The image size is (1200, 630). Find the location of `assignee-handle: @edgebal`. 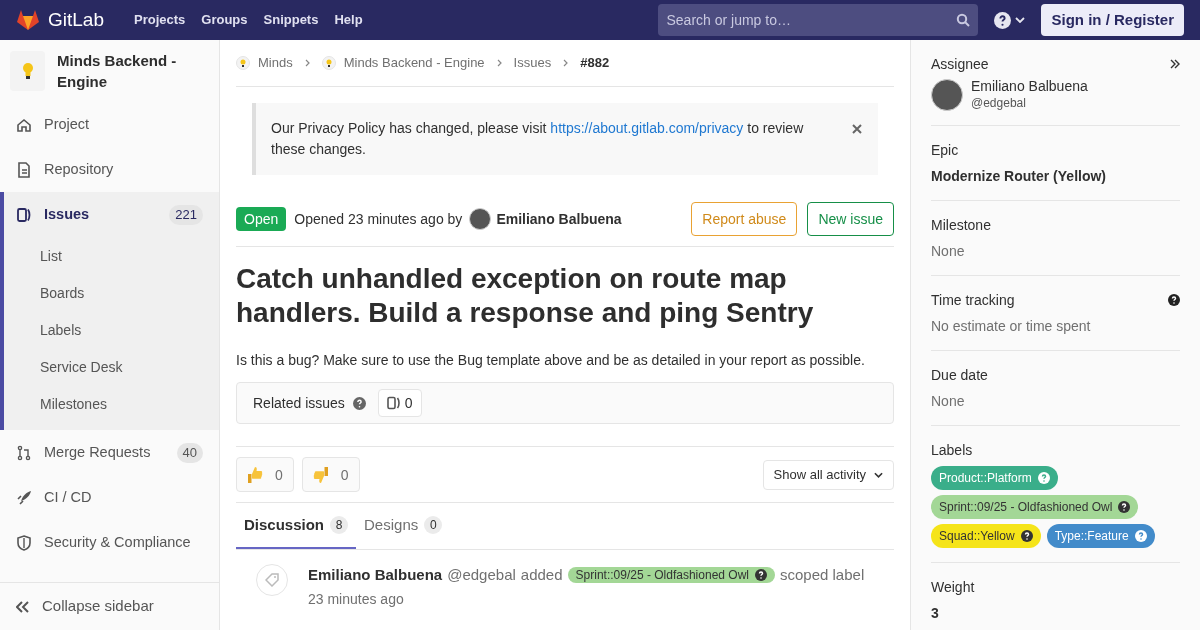

assignee-handle: @edgebal is located at coordinates (999, 103).